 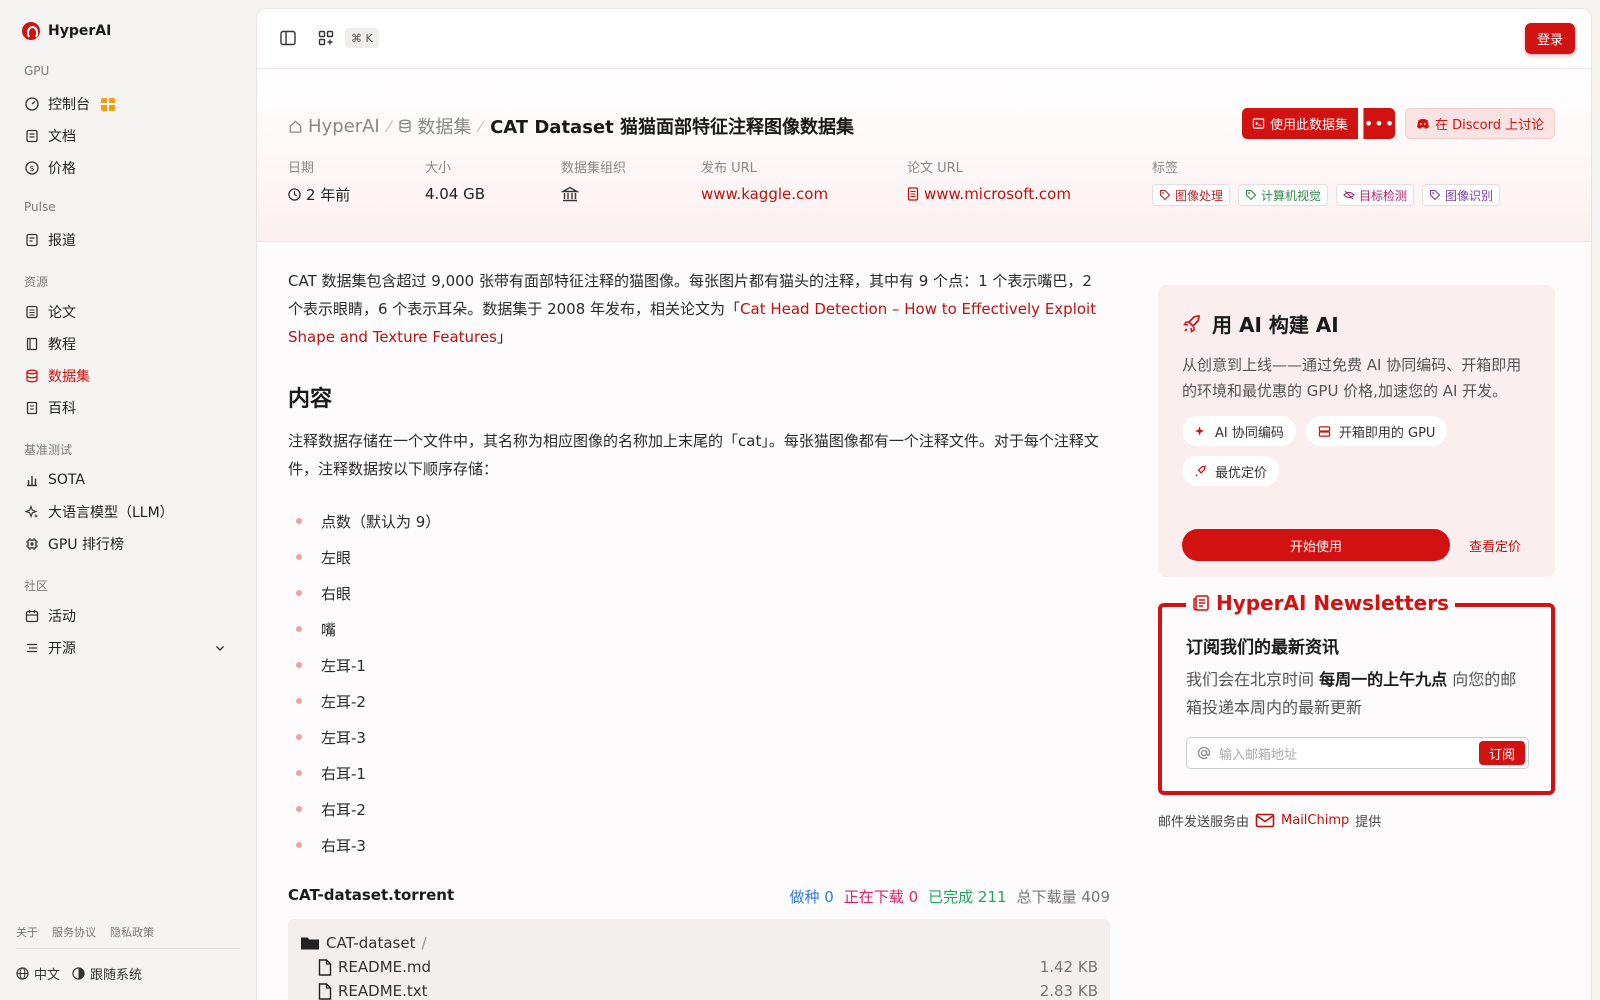 I want to click on sidebar-item-pricing: $ 价格, so click(x=127, y=168).